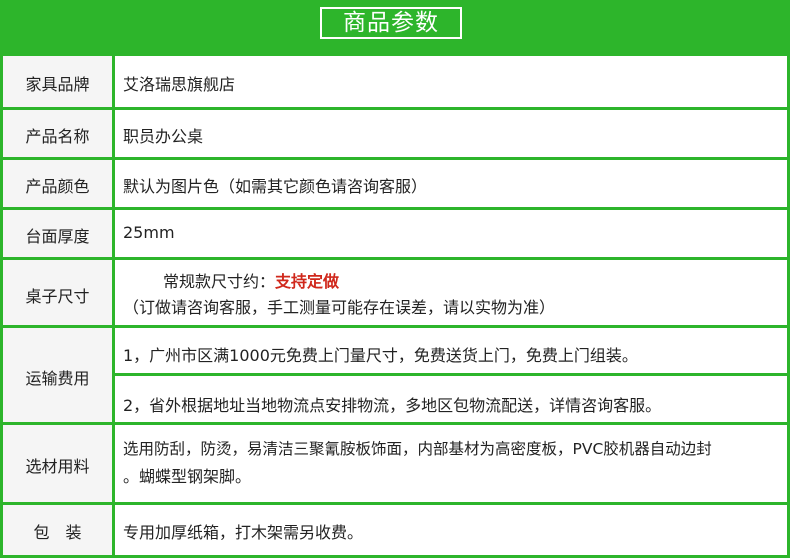 Image resolution: width=790 pixels, height=558 pixels. I want to click on row-value: 默认为图片色（如需其它颜色请咨询客服）, so click(275, 186).